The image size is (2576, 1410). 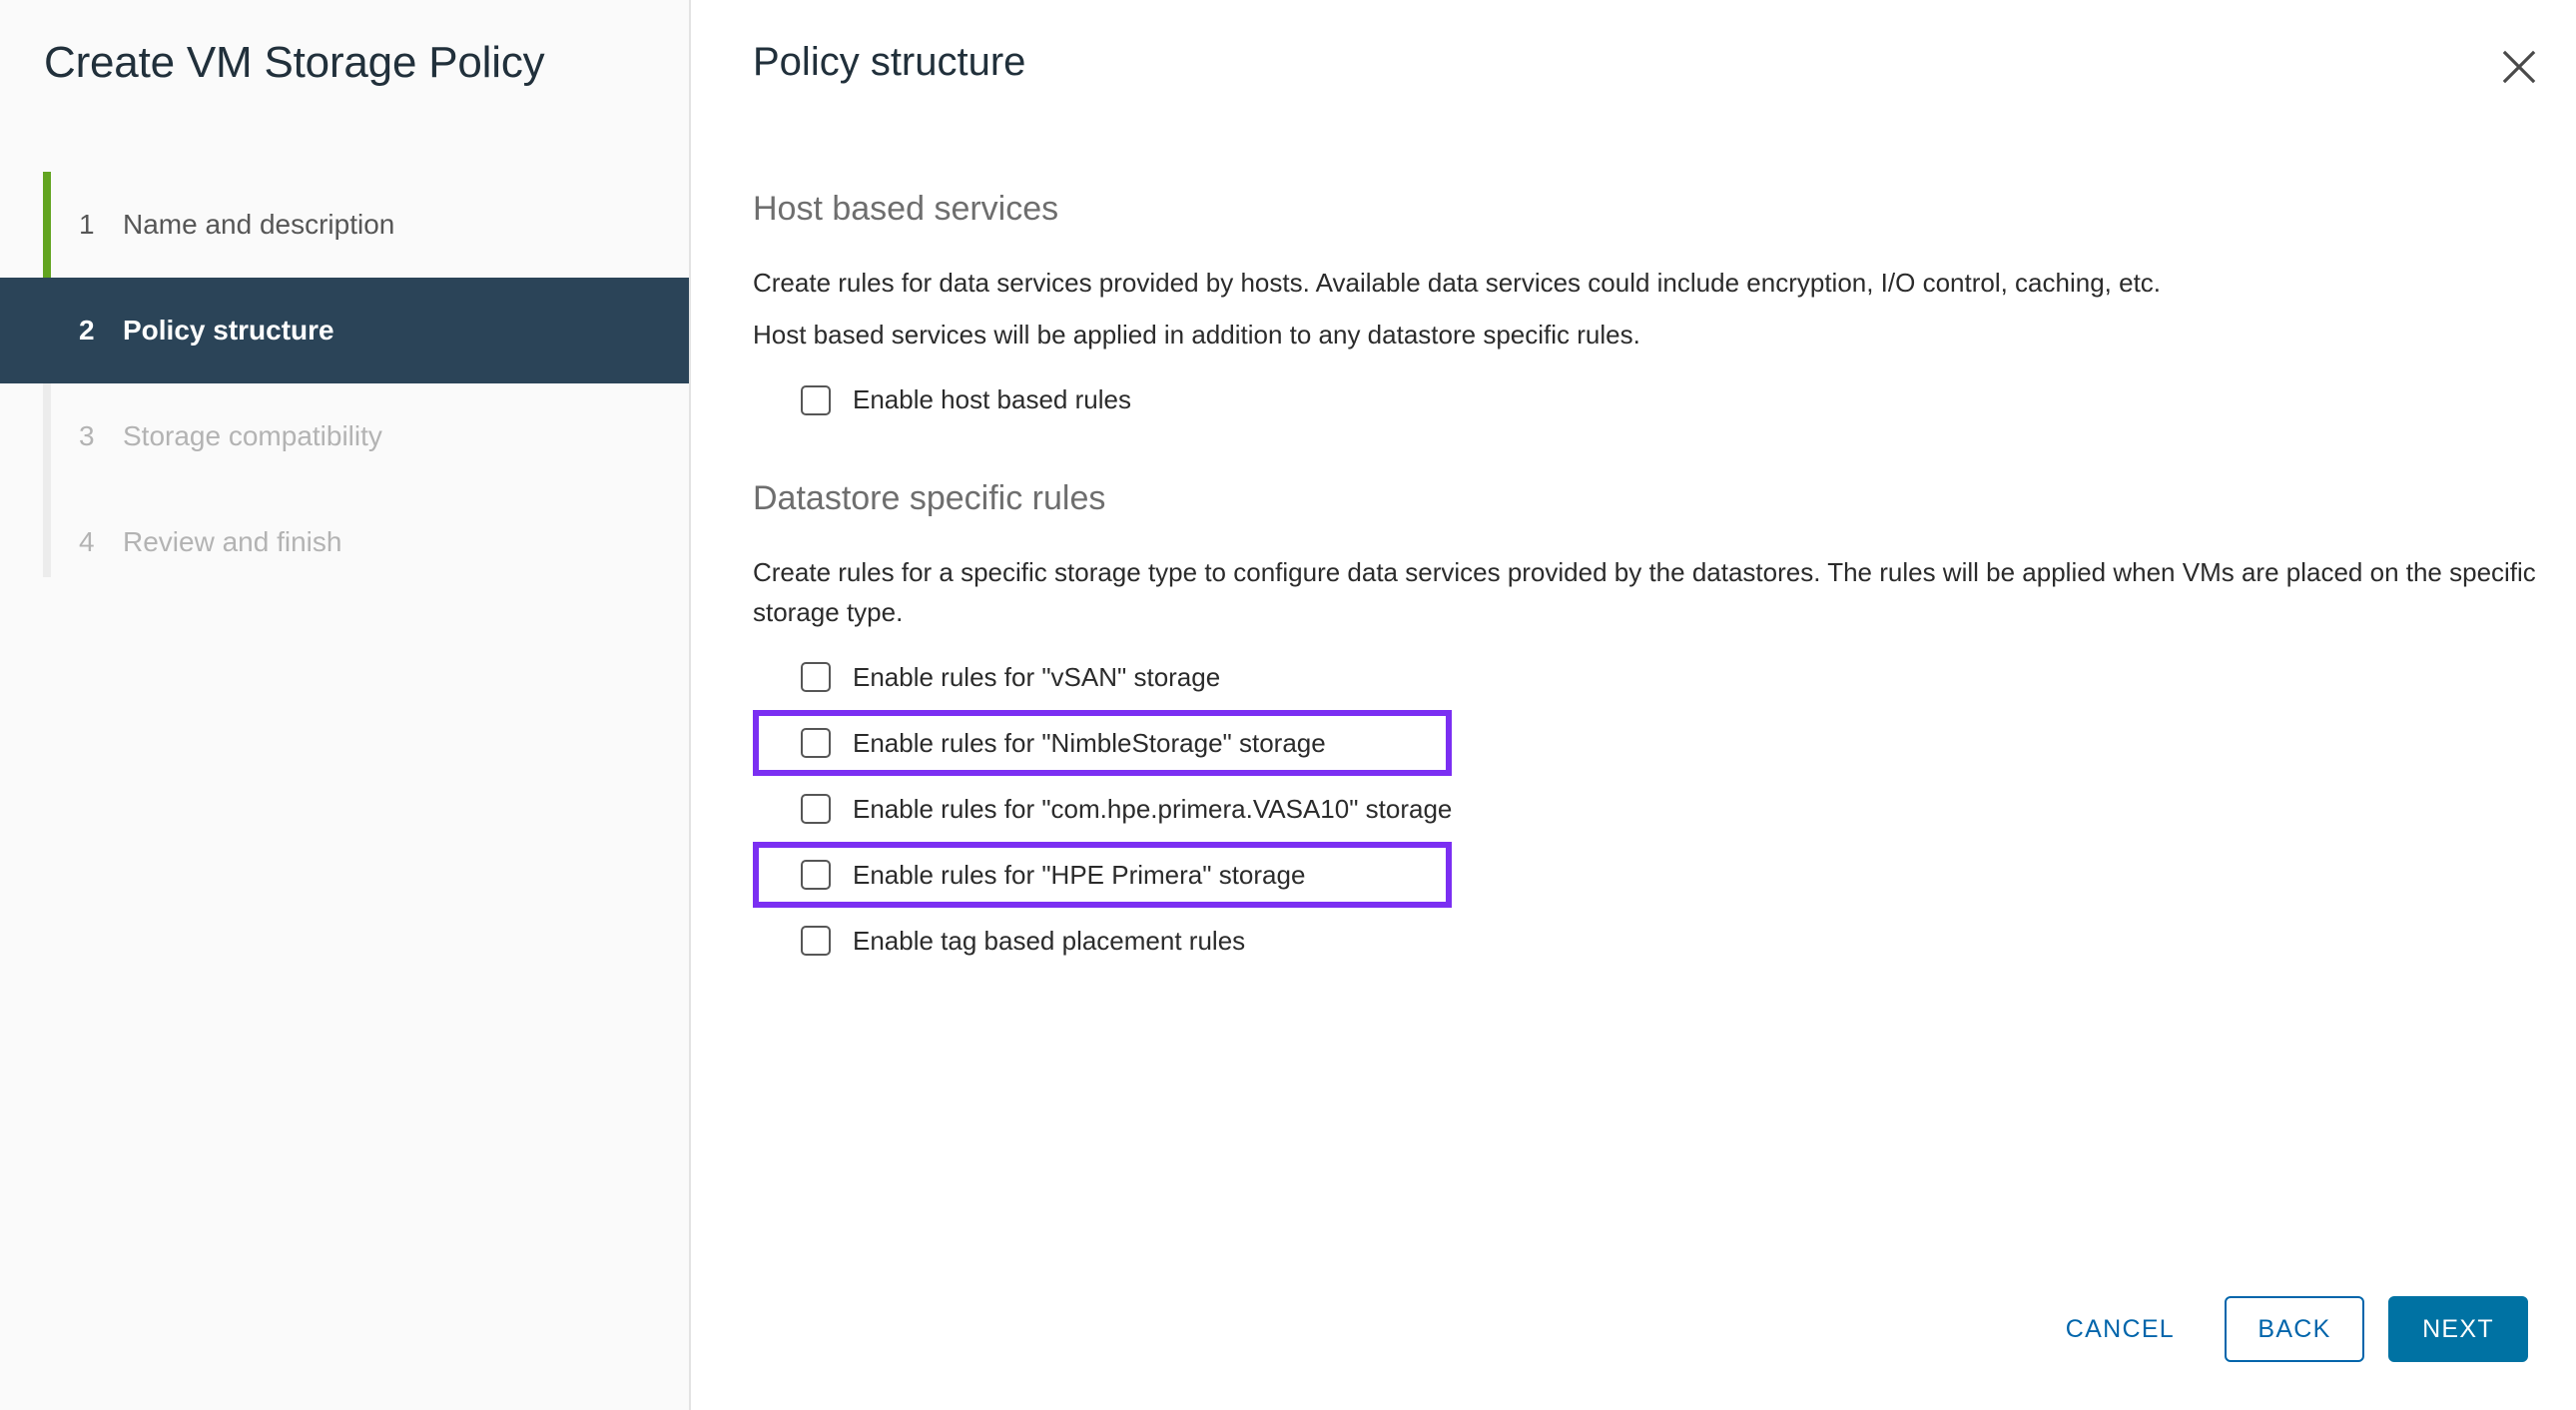 I want to click on checkbox-row-vsan-storage: Enable rules for "vSAN" storage, so click(x=1664, y=677).